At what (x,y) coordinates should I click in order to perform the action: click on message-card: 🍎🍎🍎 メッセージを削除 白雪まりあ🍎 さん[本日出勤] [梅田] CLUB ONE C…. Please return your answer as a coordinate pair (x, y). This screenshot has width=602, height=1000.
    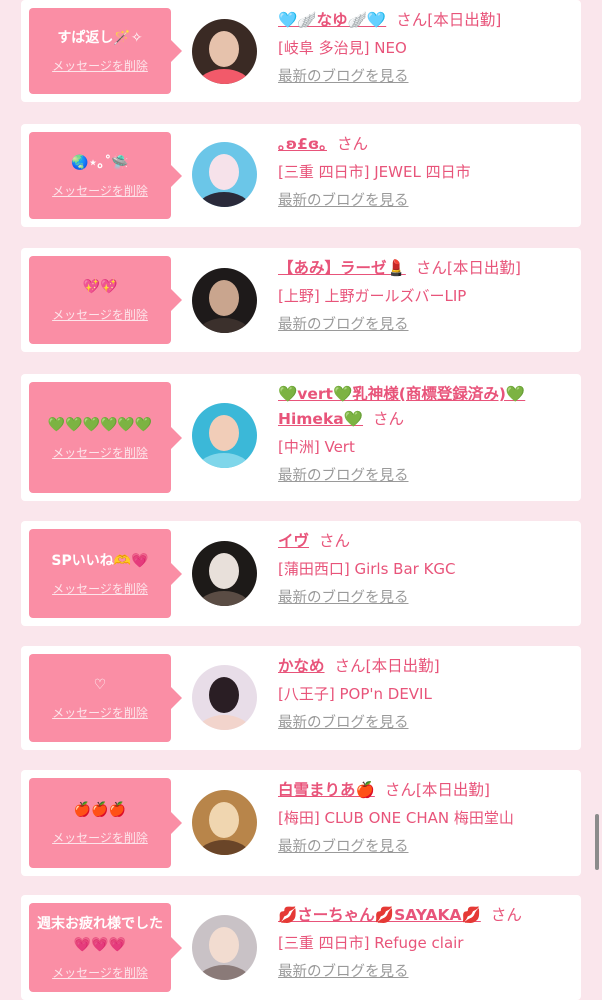
    Looking at the image, I should click on (301, 823).